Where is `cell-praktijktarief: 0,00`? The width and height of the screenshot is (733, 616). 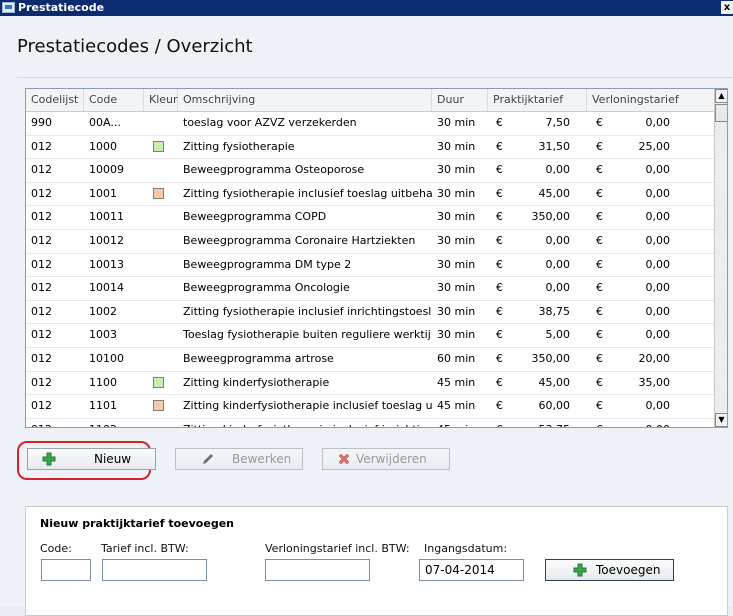 cell-praktijktarief: 0,00 is located at coordinates (558, 240).